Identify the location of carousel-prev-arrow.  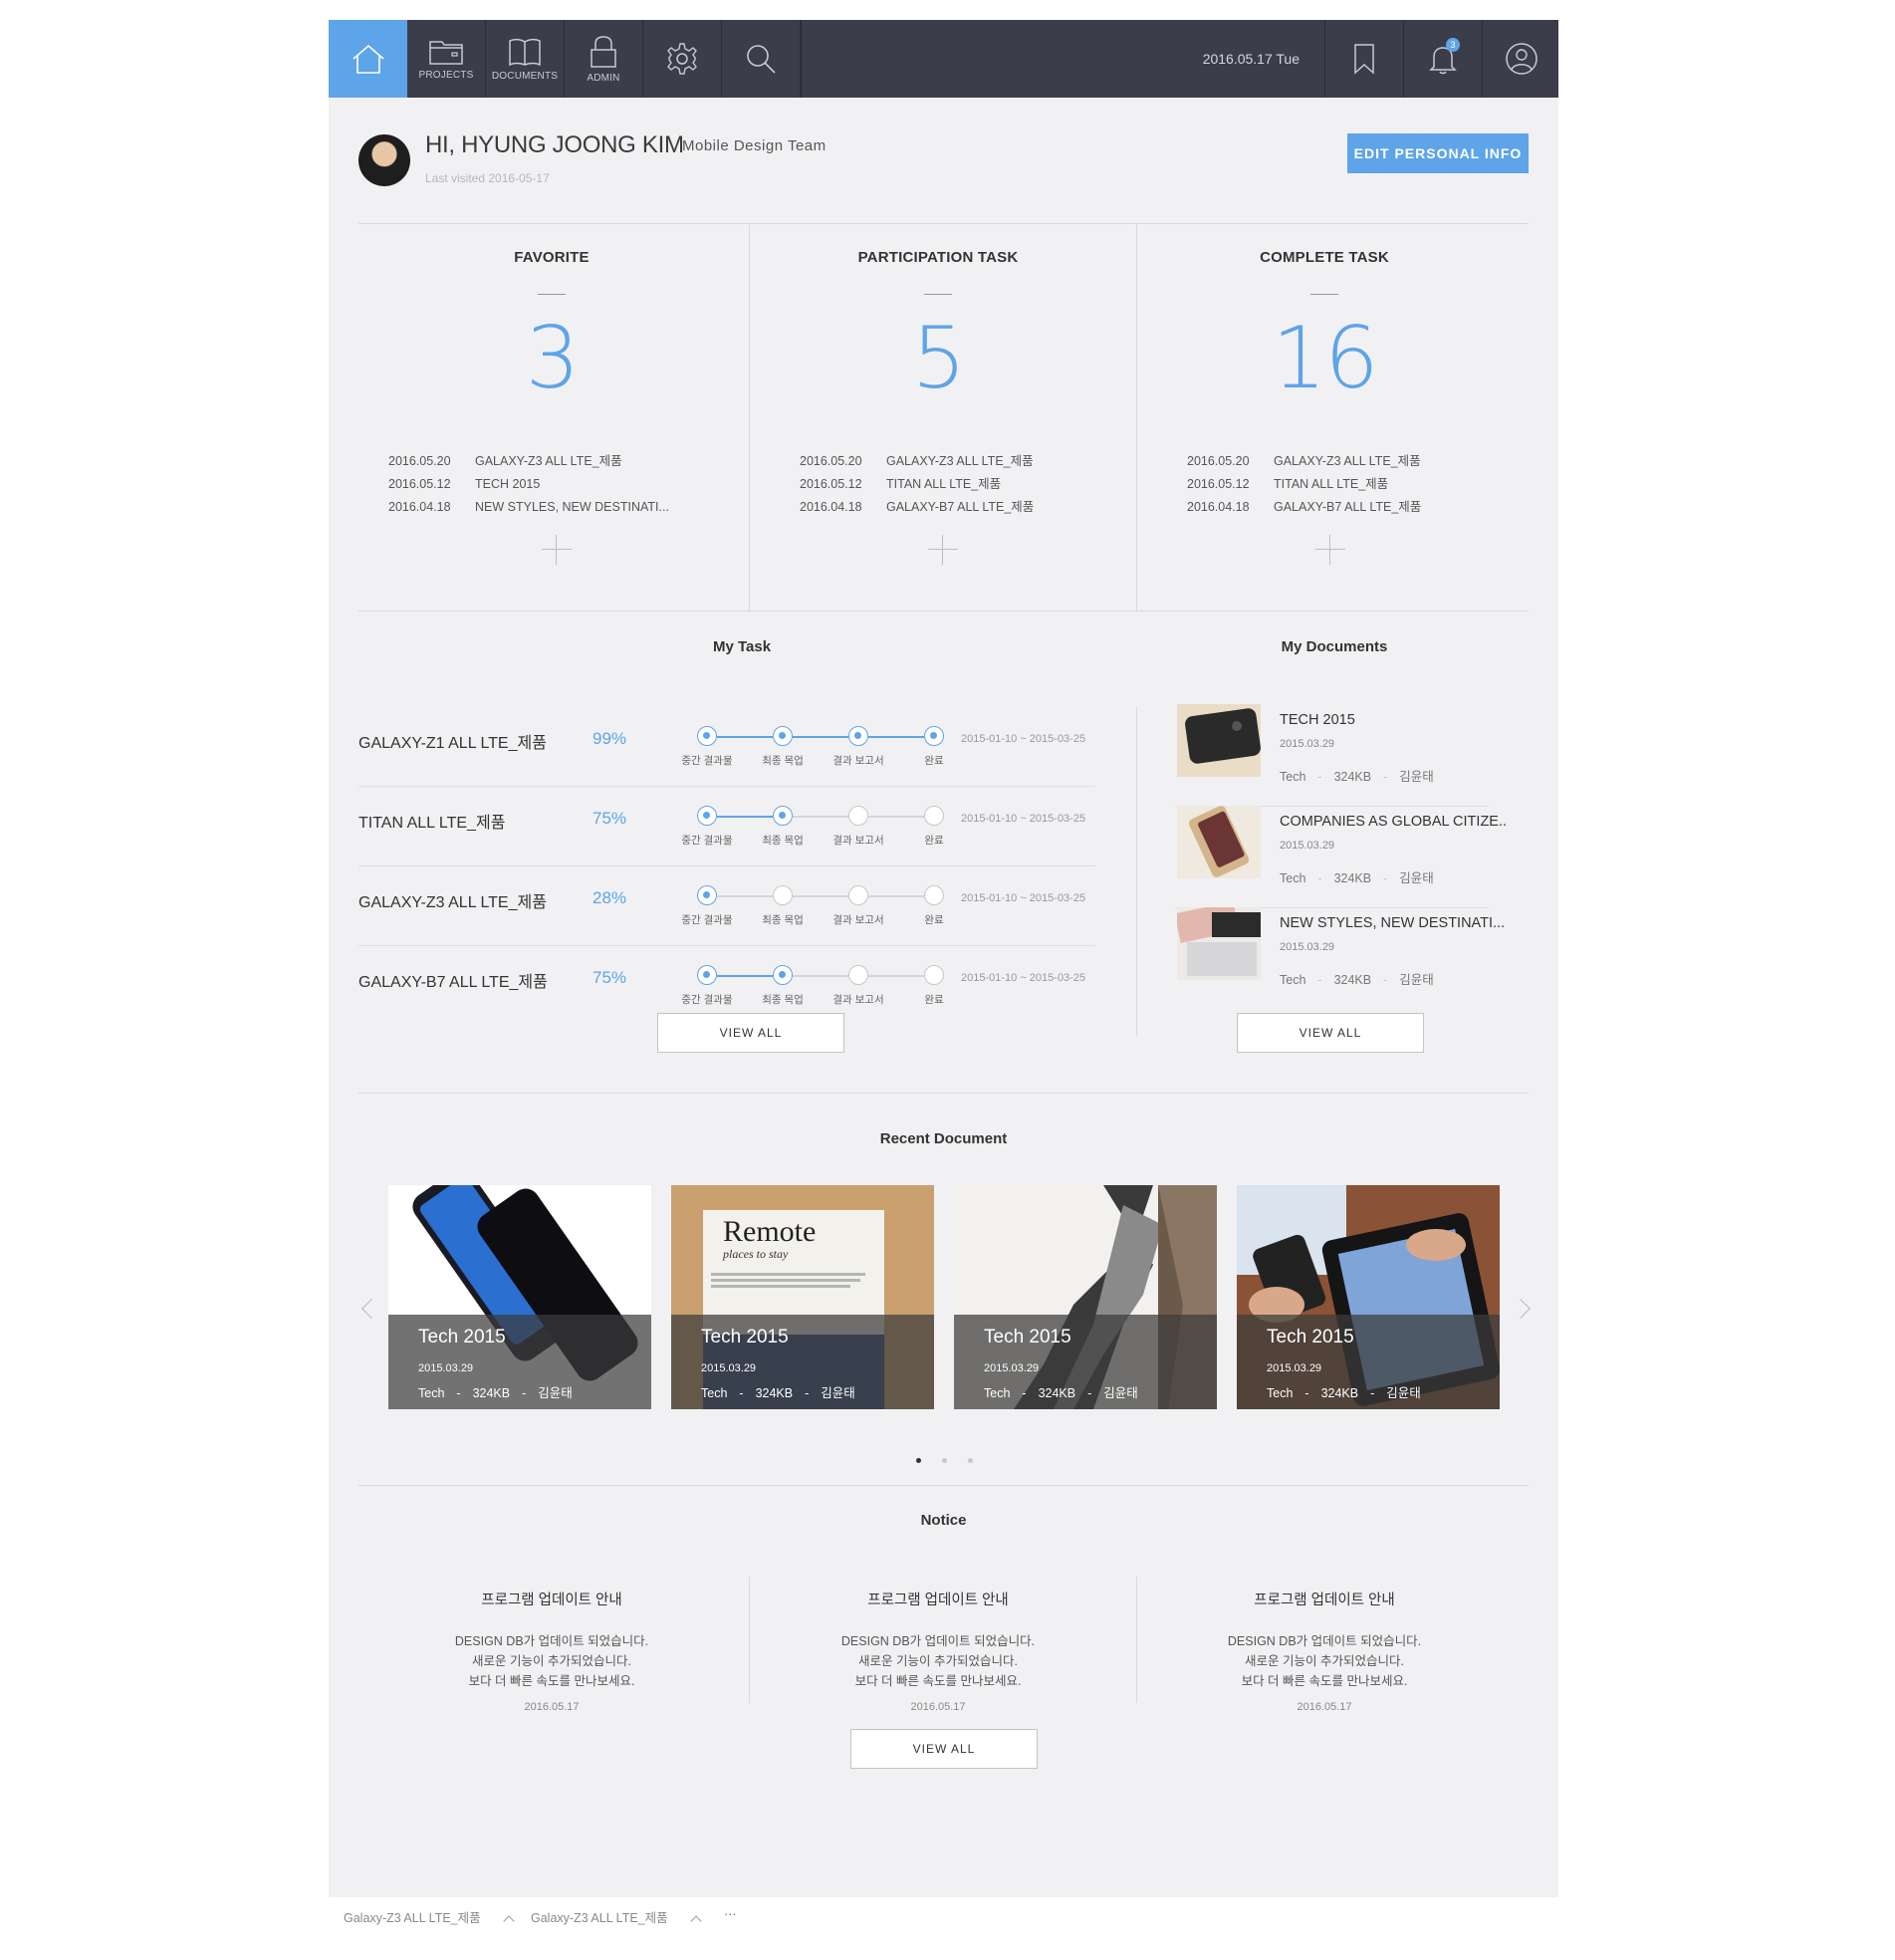
(371, 1309).